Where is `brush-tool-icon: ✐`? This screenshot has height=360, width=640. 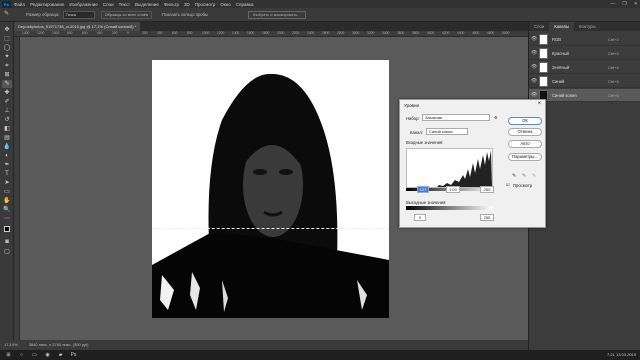 brush-tool-icon: ✐ is located at coordinates (7, 102).